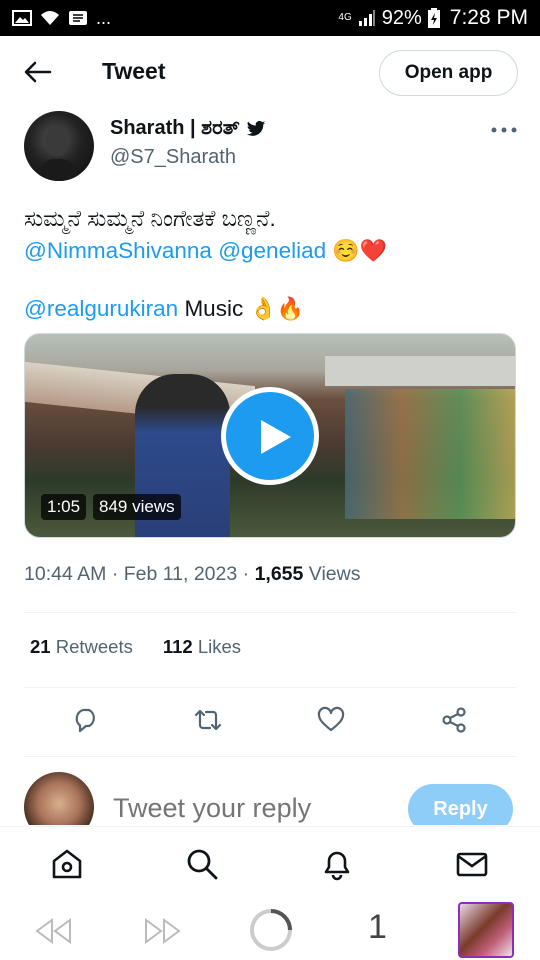 Image resolution: width=540 pixels, height=960 pixels. What do you see at coordinates (135, 647) in the screenshot?
I see `tweet-stats: 21 Retweets 112 Likes` at bounding box center [135, 647].